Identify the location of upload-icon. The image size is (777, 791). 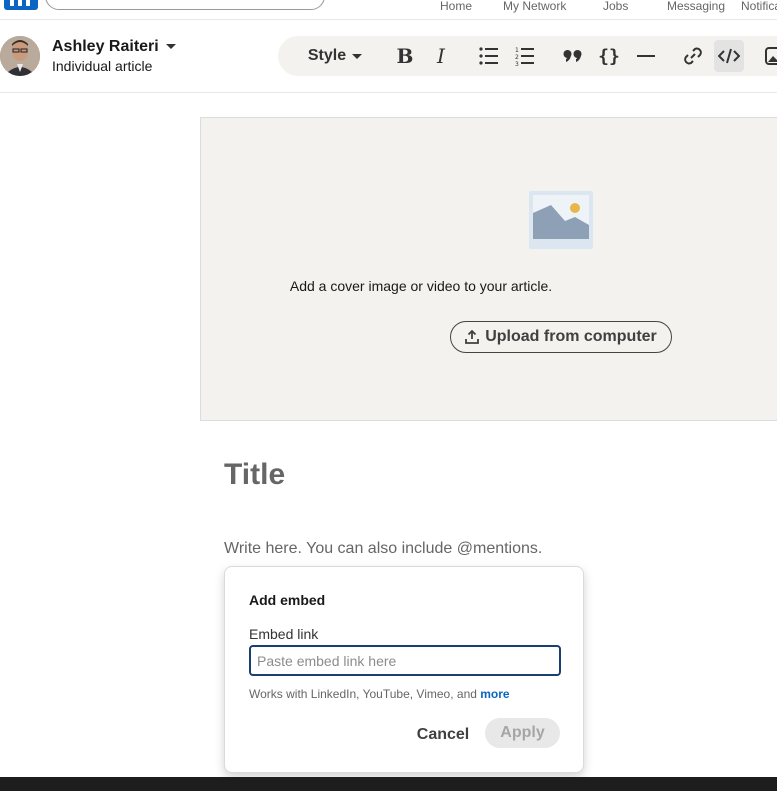
(472, 337).